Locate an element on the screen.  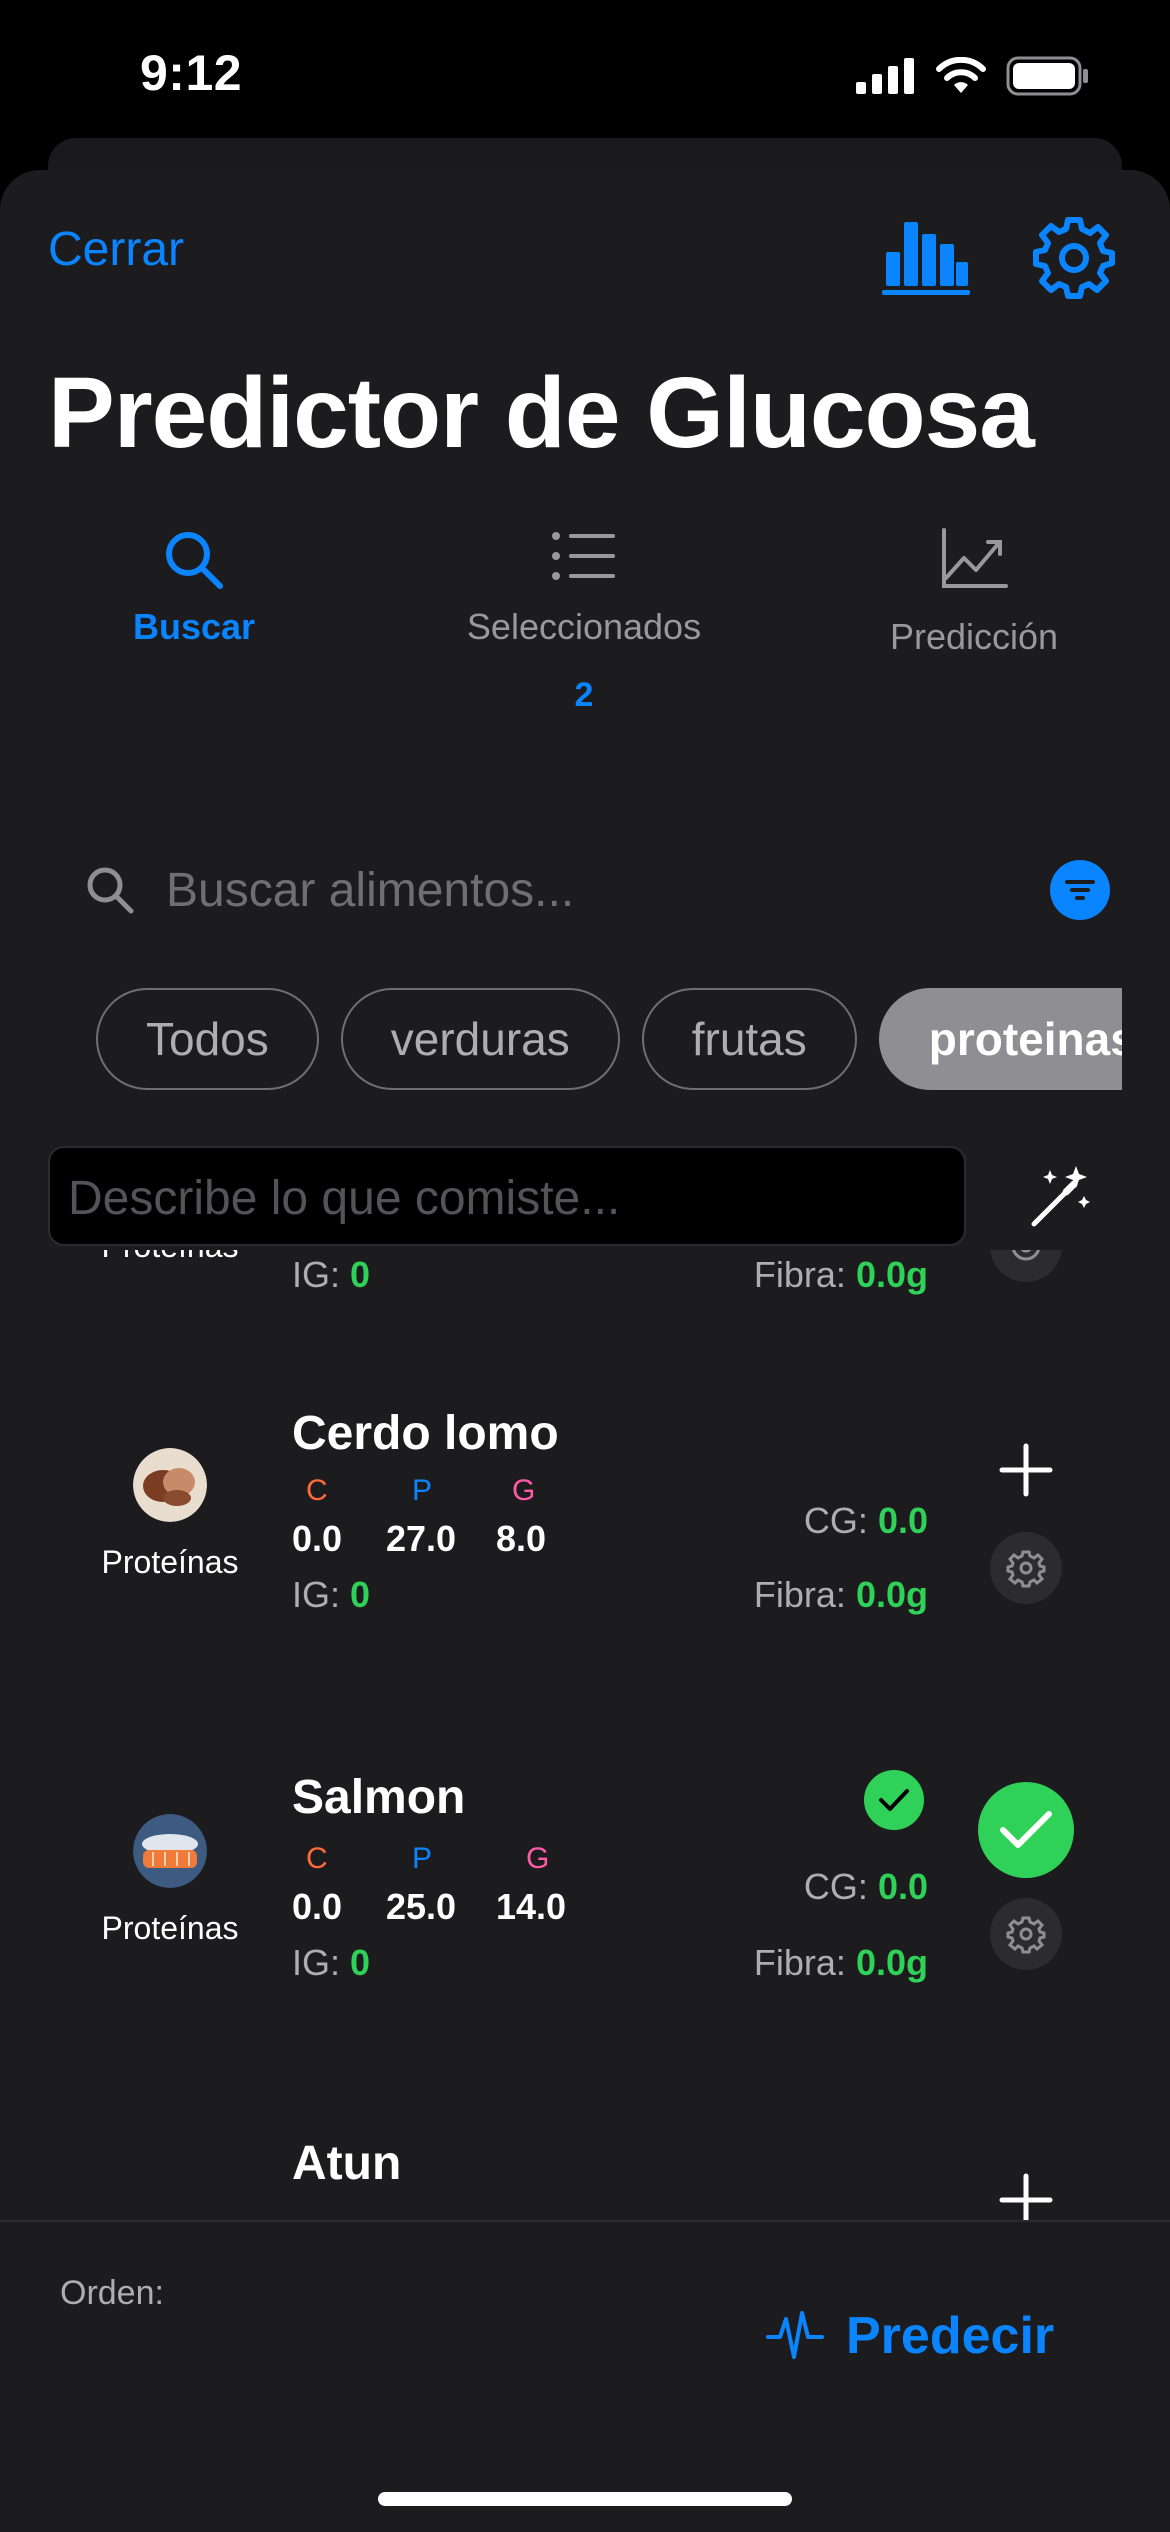
remove-button is located at coordinates (1026, 1830).